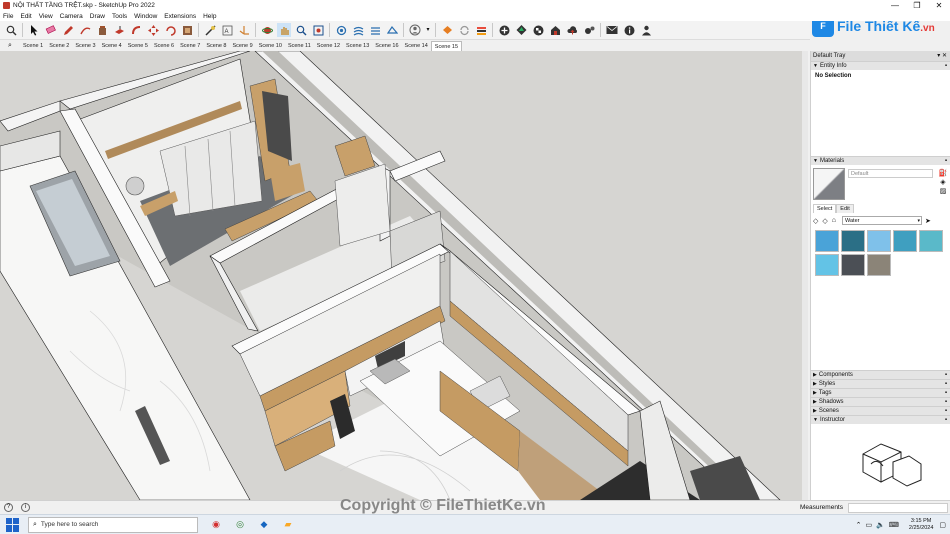  What do you see at coordinates (894, 525) in the screenshot?
I see `language-icon: ⌨` at bounding box center [894, 525].